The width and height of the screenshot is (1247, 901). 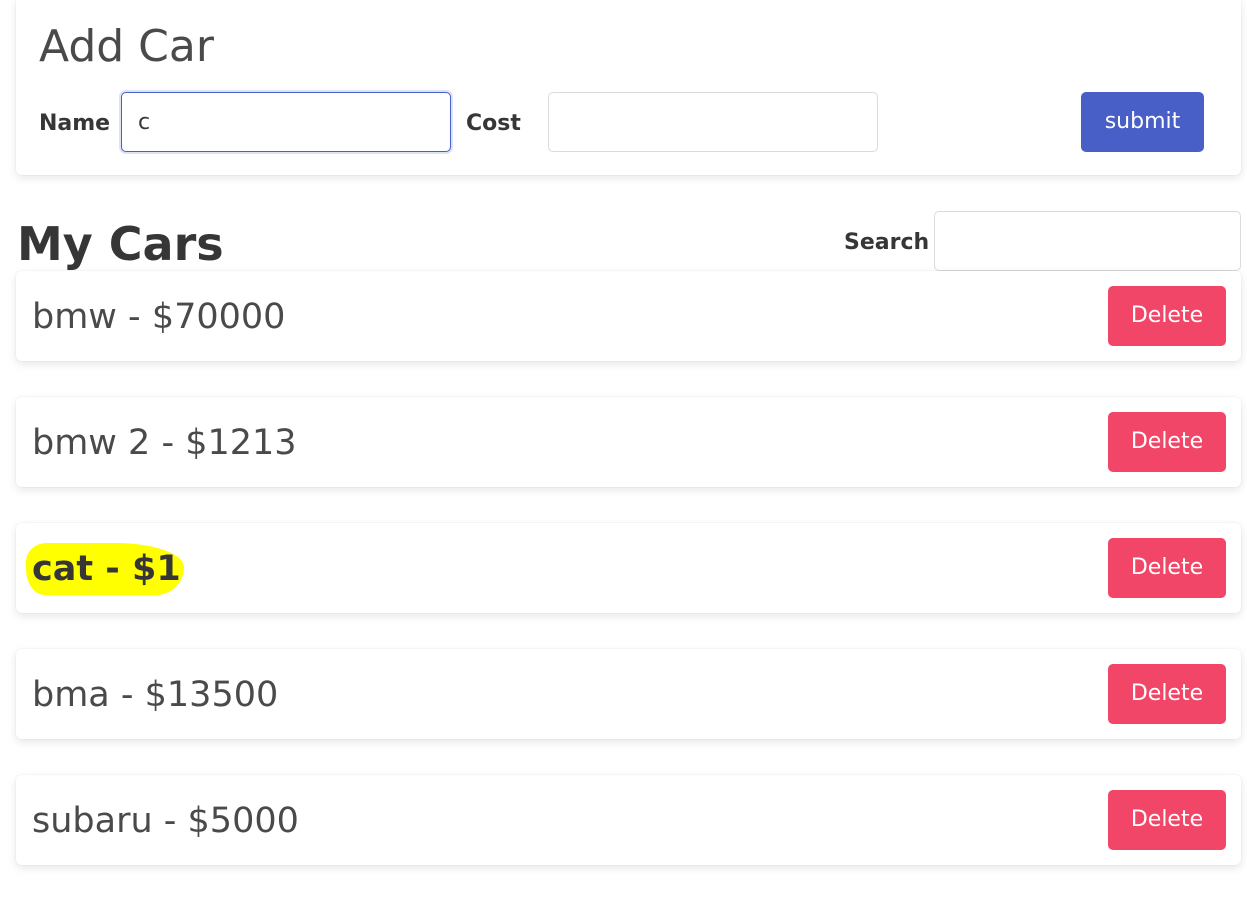 What do you see at coordinates (106, 569) in the screenshot?
I see `car-item-text: cat - $1` at bounding box center [106, 569].